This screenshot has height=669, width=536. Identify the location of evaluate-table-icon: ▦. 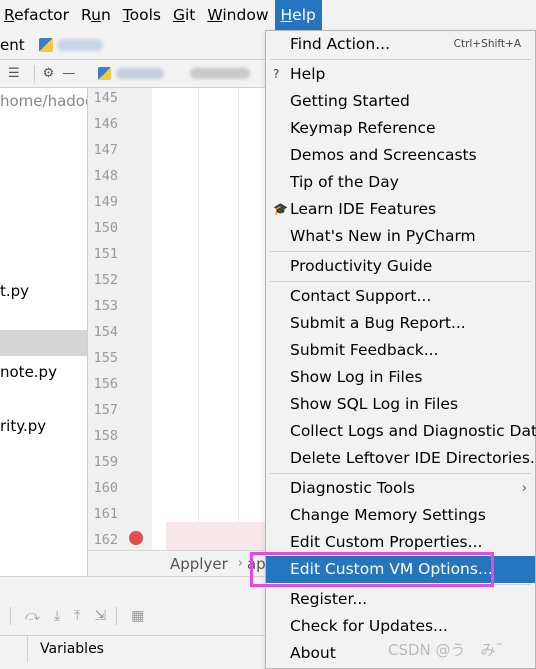
(137, 616).